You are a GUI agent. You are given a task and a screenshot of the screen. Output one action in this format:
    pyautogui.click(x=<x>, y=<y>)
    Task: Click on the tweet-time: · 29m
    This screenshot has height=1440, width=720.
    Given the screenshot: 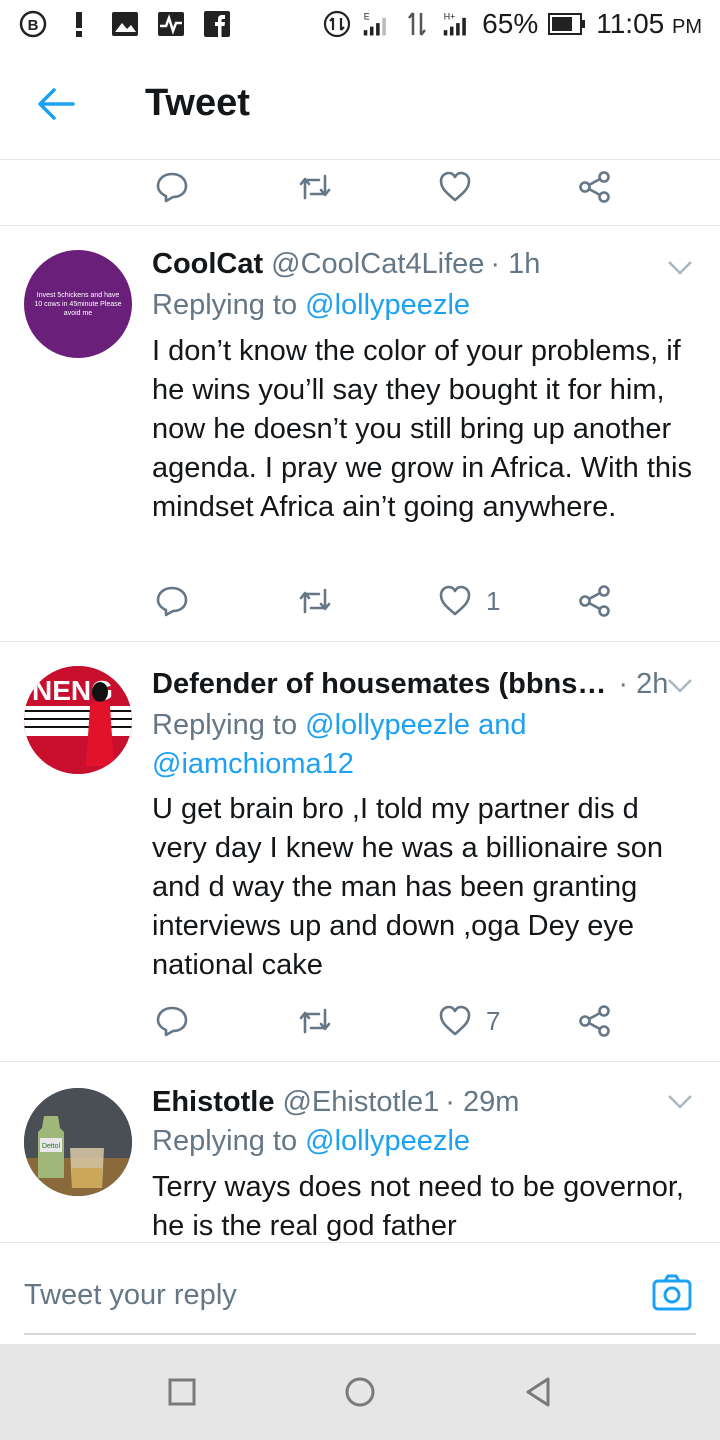 What is the action you would take?
    pyautogui.click(x=482, y=1102)
    